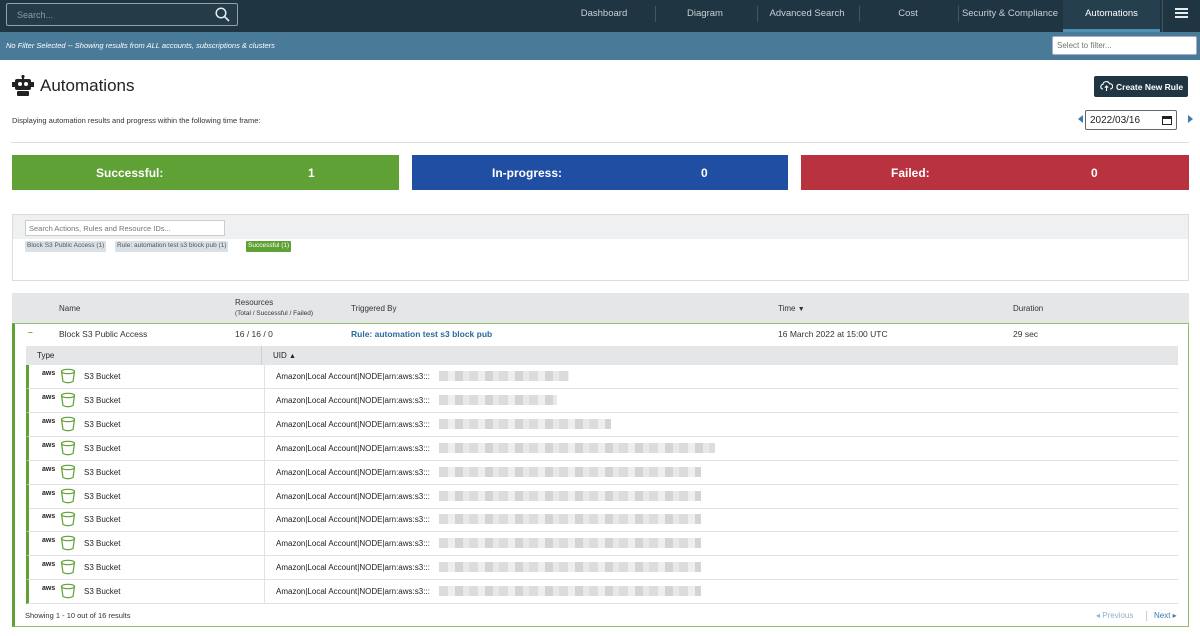  I want to click on next-page-button: Next ▸, so click(1165, 615).